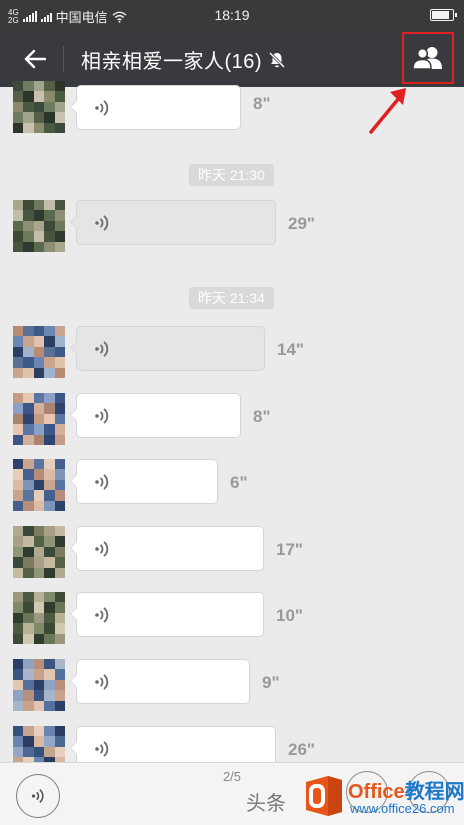 The width and height of the screenshot is (464, 825). What do you see at coordinates (289, 615) in the screenshot?
I see `voice-duration: 10"` at bounding box center [289, 615].